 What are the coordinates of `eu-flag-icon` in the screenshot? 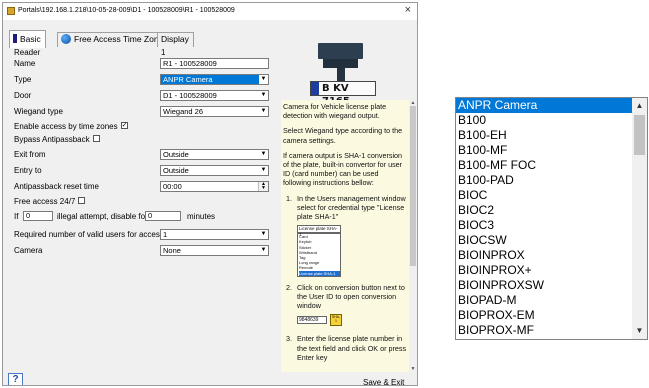 It's located at (315, 88).